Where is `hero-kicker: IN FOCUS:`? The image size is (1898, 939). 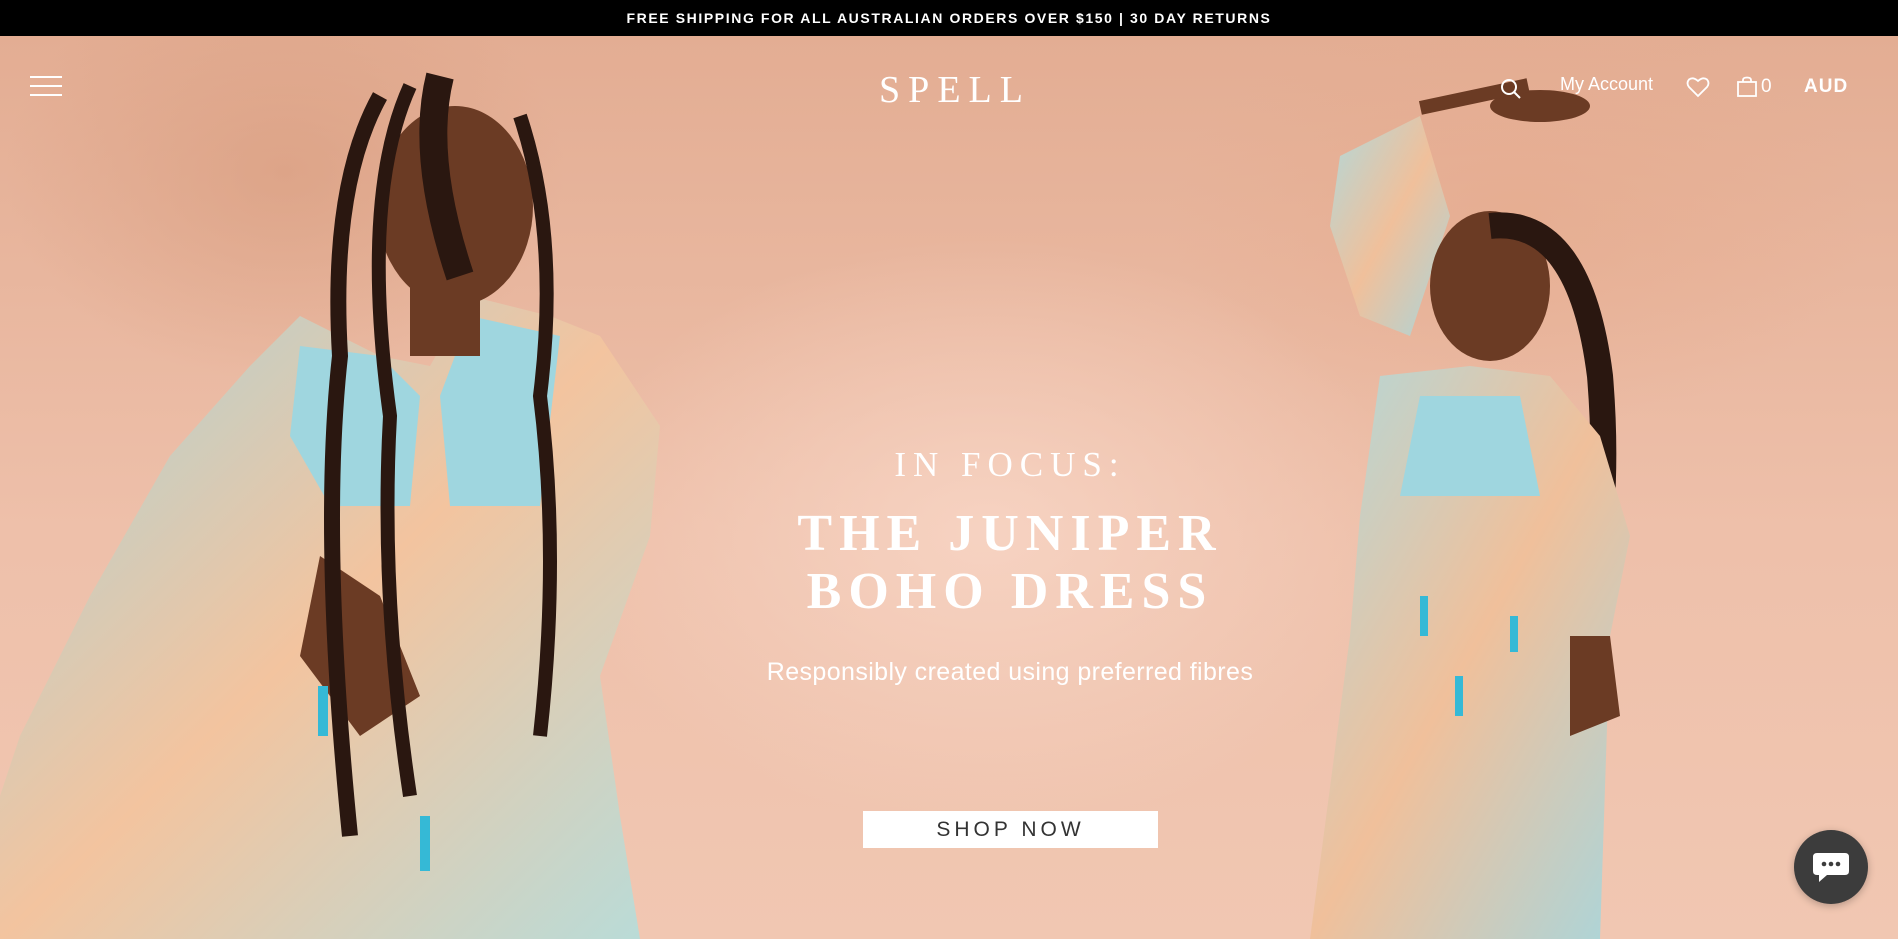 hero-kicker: IN FOCUS: is located at coordinates (1010, 464).